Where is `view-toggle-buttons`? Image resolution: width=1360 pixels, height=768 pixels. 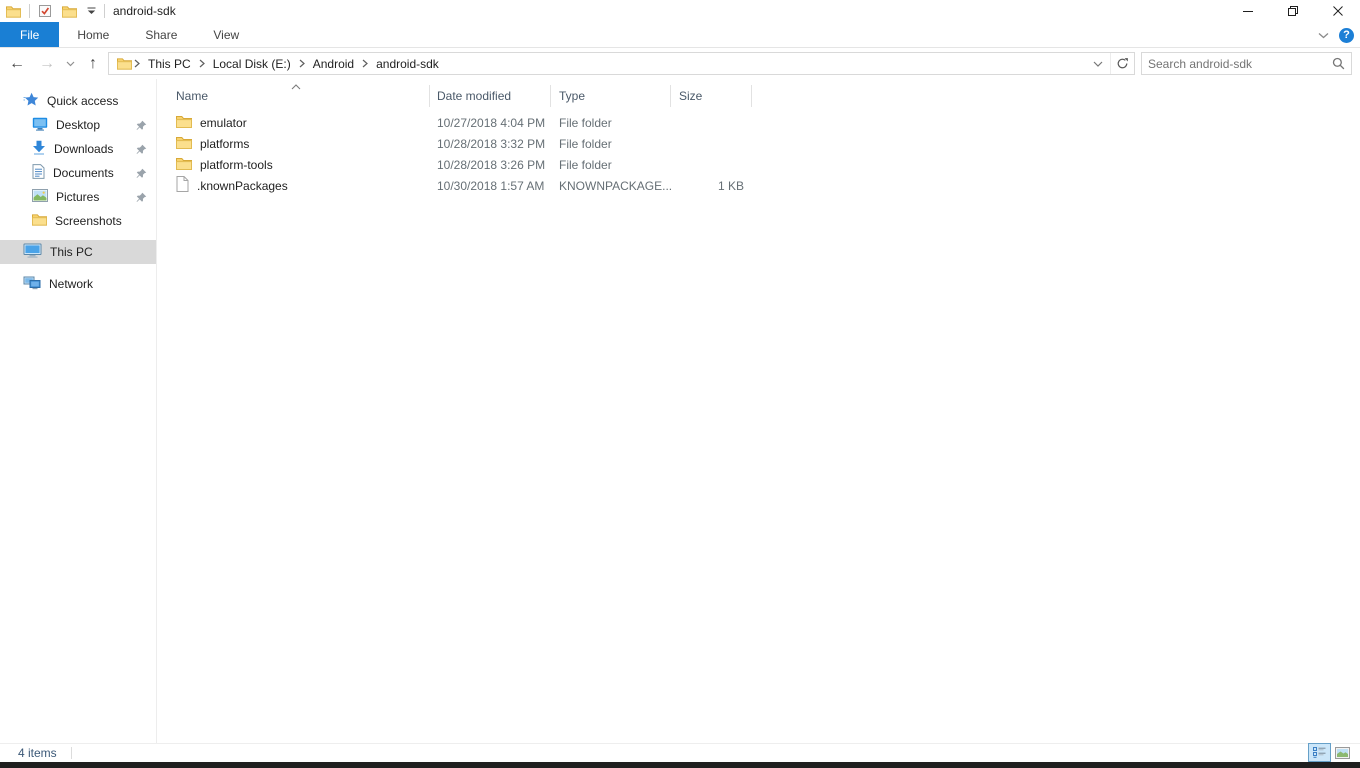 view-toggle-buttons is located at coordinates (1331, 752).